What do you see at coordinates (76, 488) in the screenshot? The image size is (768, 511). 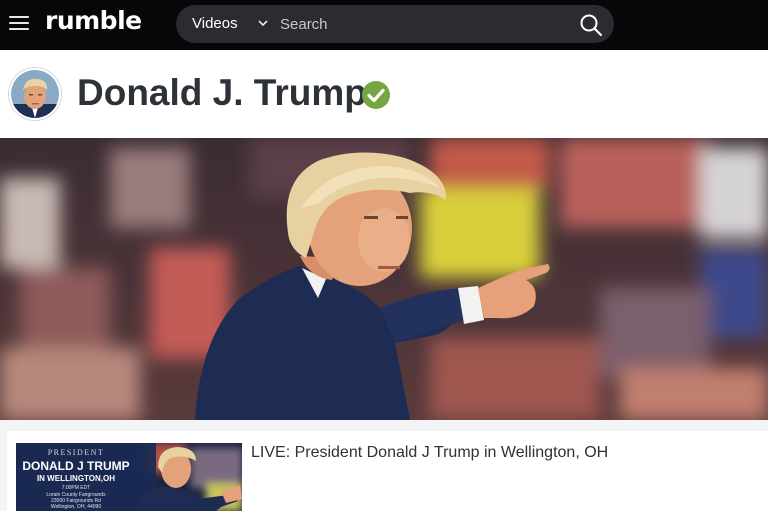 I see `thumb-text-time: 7:00PM EDT` at bounding box center [76, 488].